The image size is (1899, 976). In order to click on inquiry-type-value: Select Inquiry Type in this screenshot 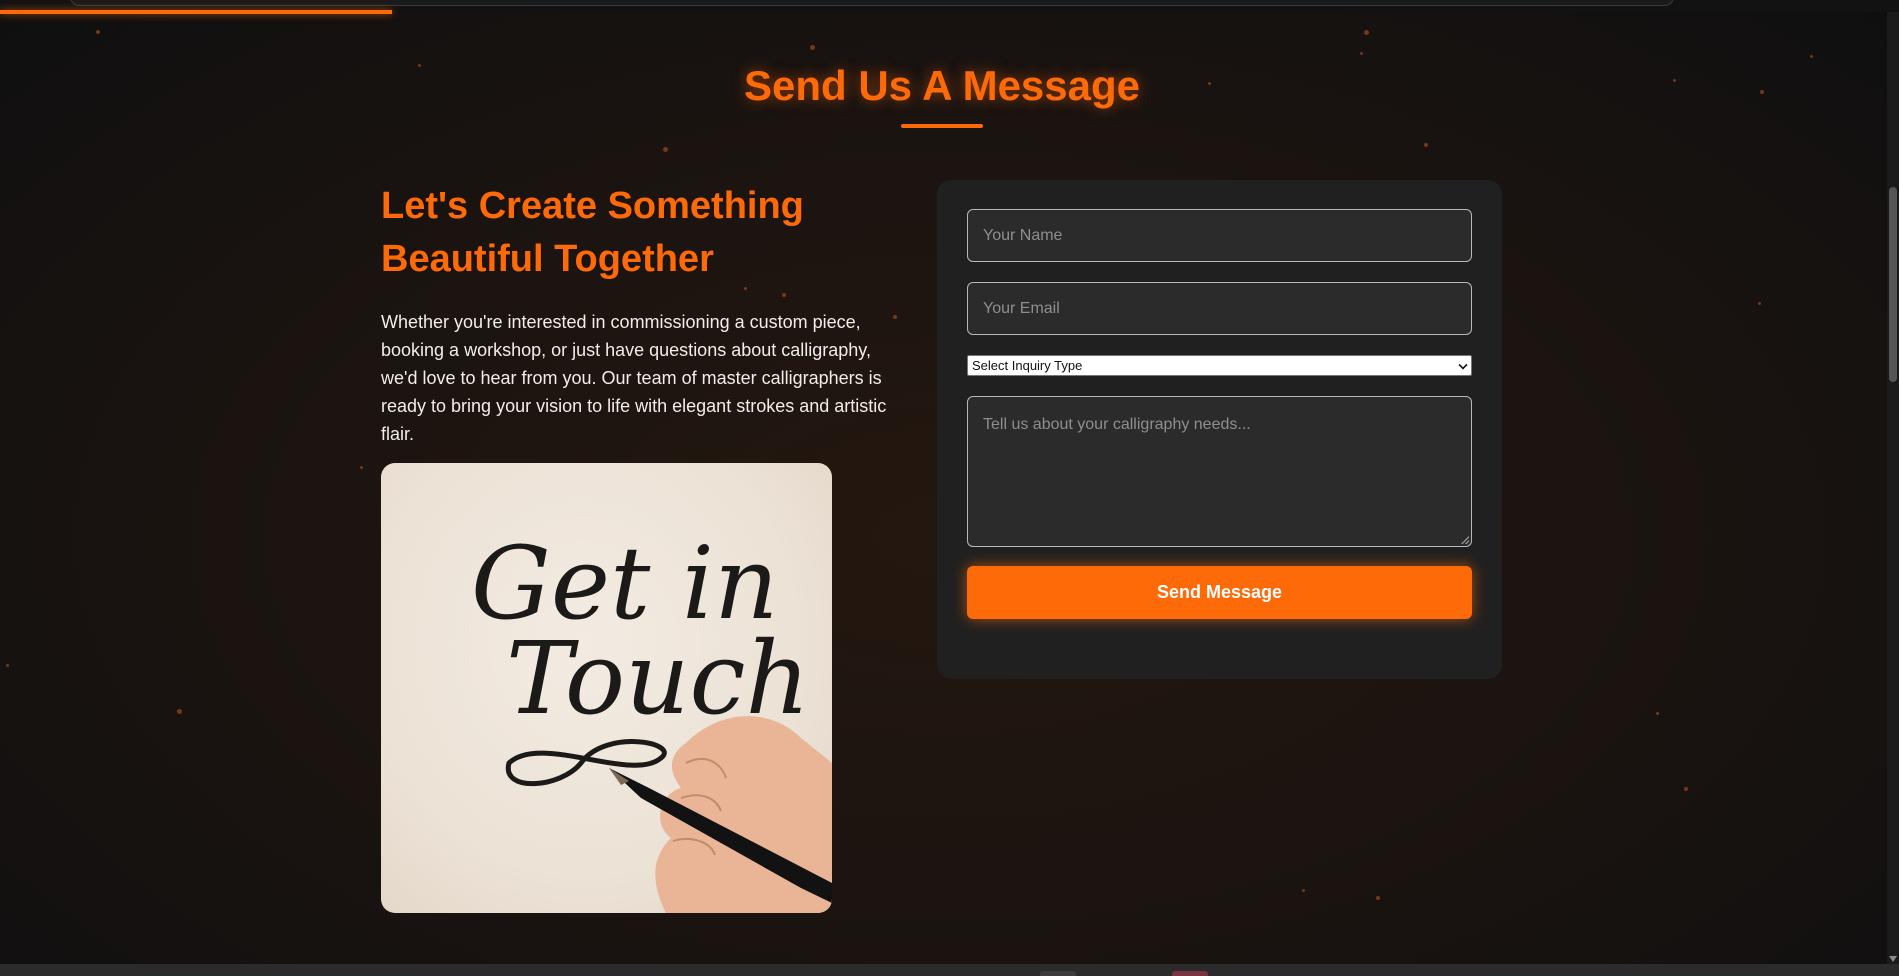, I will do `click(1027, 365)`.